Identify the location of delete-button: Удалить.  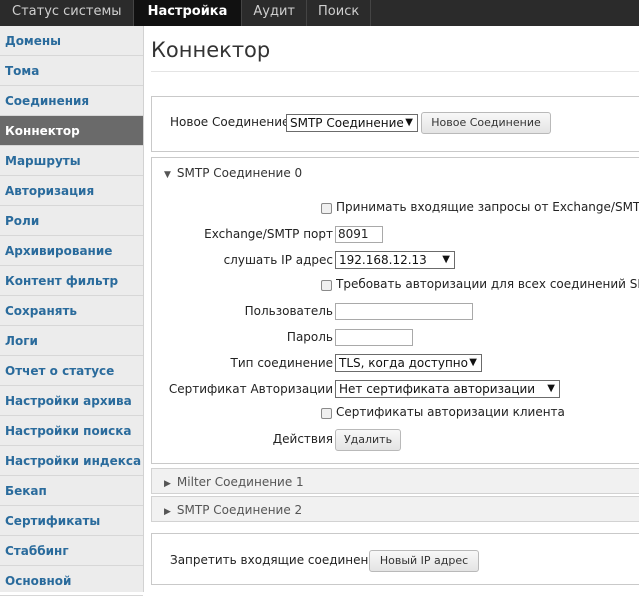
(368, 440).